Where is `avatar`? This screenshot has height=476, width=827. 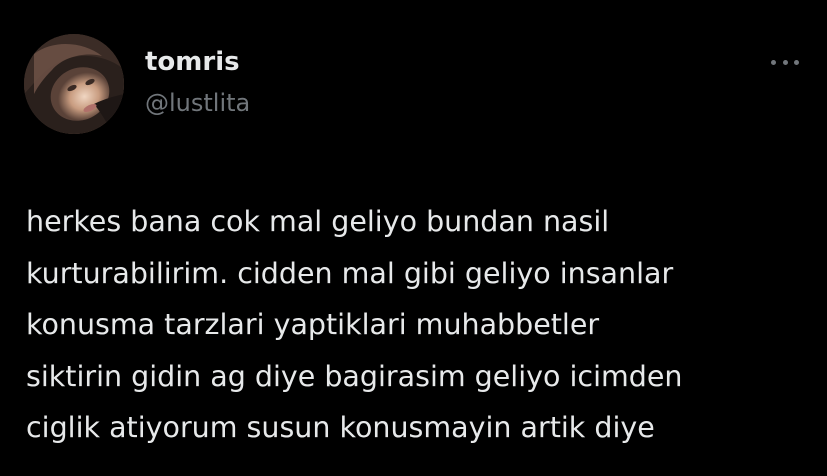 avatar is located at coordinates (74, 84).